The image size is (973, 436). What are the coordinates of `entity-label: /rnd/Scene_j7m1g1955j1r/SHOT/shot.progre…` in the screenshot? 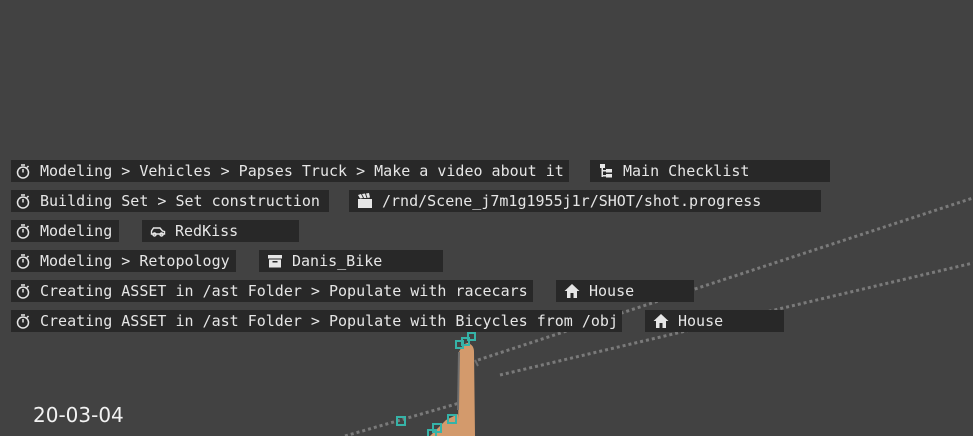 It's located at (585, 201).